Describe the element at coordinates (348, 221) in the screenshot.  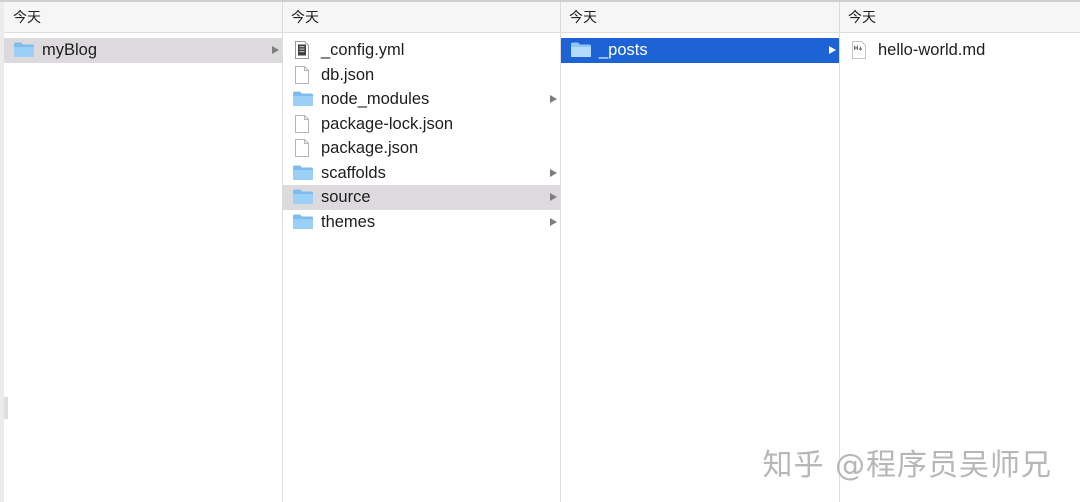
I see `item-label: themes` at that location.